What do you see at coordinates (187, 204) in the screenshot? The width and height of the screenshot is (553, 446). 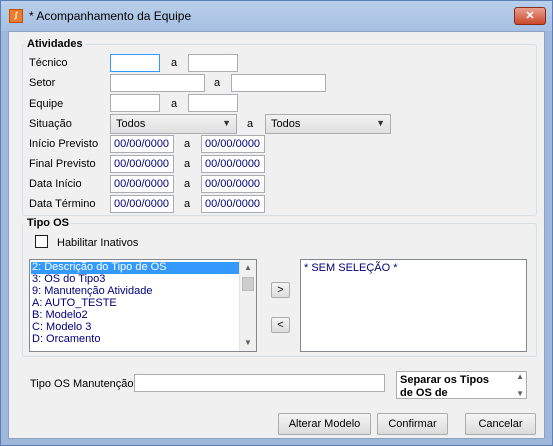 I see `data-termino-separator: a` at bounding box center [187, 204].